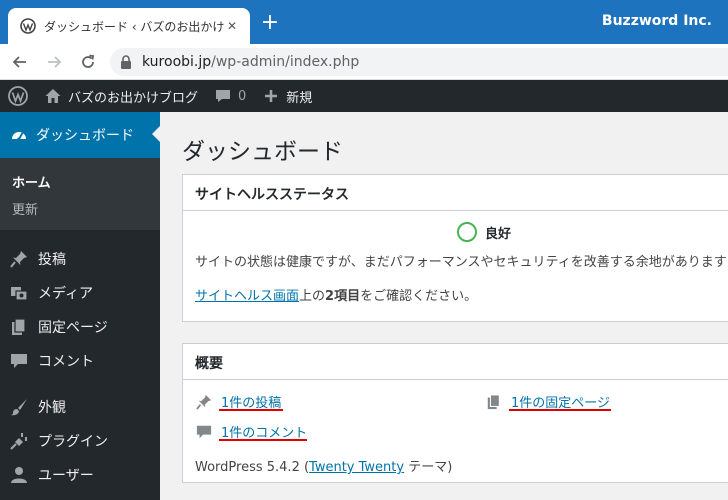 Image resolution: width=728 pixels, height=500 pixels. I want to click on wp-admin-bar: バズのお出かけブログ 0 新規, so click(364, 96).